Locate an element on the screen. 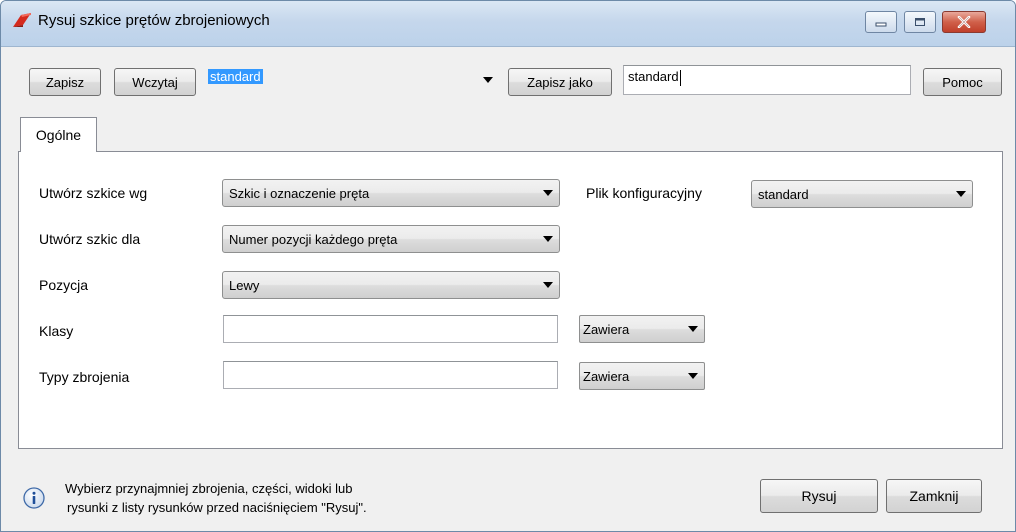 The width and height of the screenshot is (1016, 532). create-for-select: Numer pozycji każdego pręta is located at coordinates (391, 239).